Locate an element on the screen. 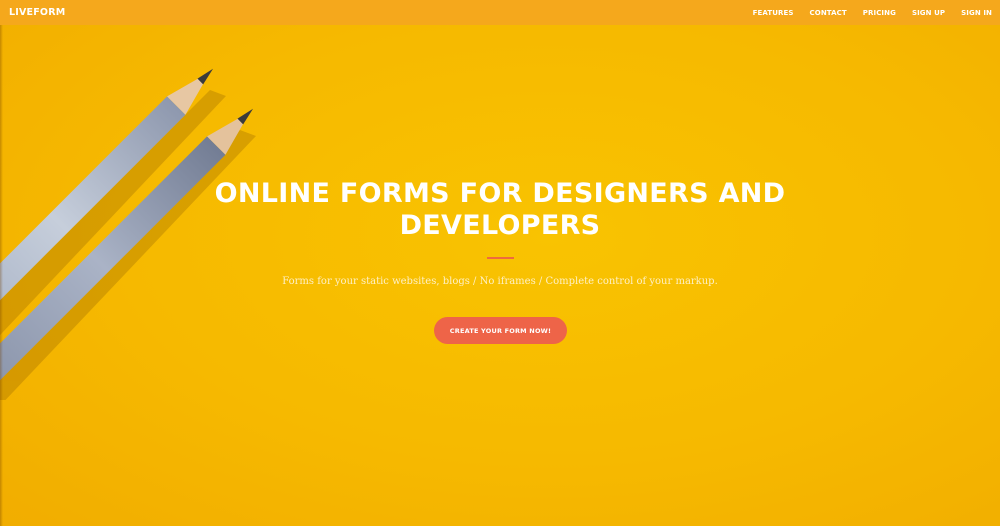  nav-link-features: FEATURES is located at coordinates (773, 13).